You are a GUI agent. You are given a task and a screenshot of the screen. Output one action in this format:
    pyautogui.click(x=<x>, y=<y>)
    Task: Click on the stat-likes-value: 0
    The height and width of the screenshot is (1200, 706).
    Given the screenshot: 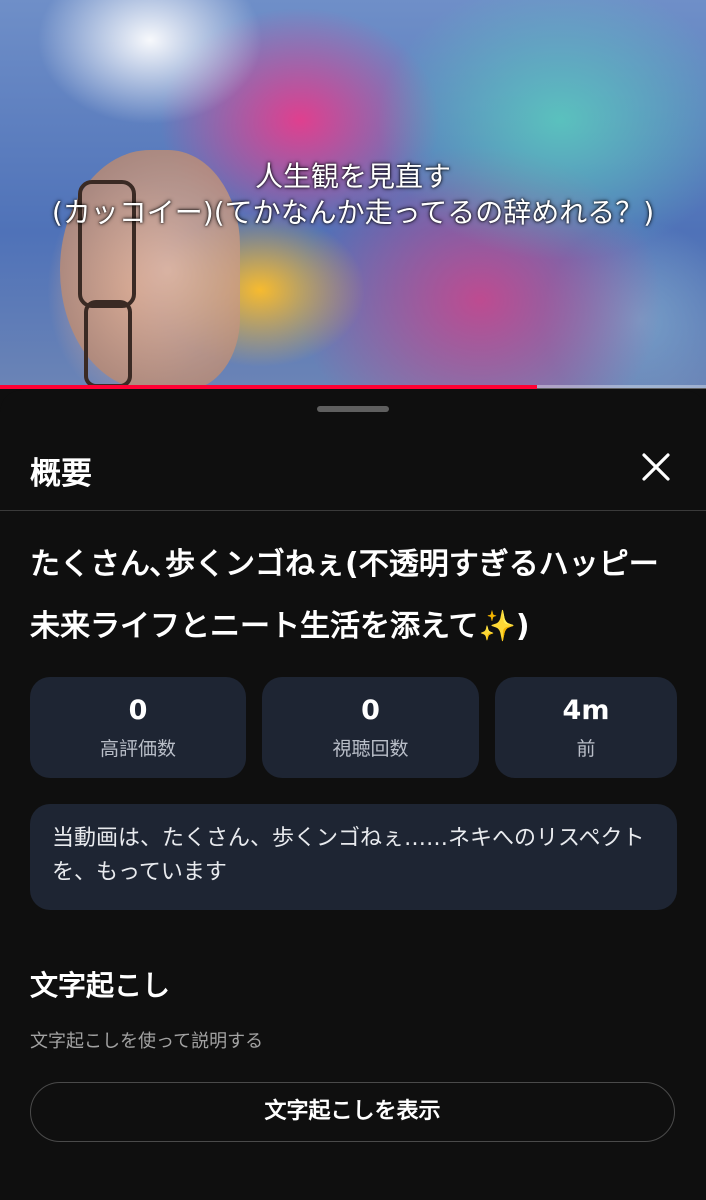 What is the action you would take?
    pyautogui.click(x=138, y=710)
    